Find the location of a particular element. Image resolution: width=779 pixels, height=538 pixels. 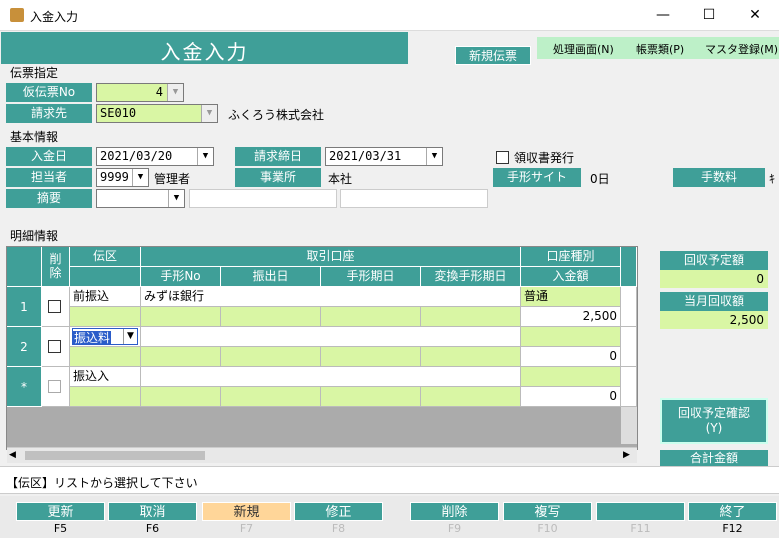

grid-horizontal-scrollbar: ◀ ▶ is located at coordinates (322, 455).